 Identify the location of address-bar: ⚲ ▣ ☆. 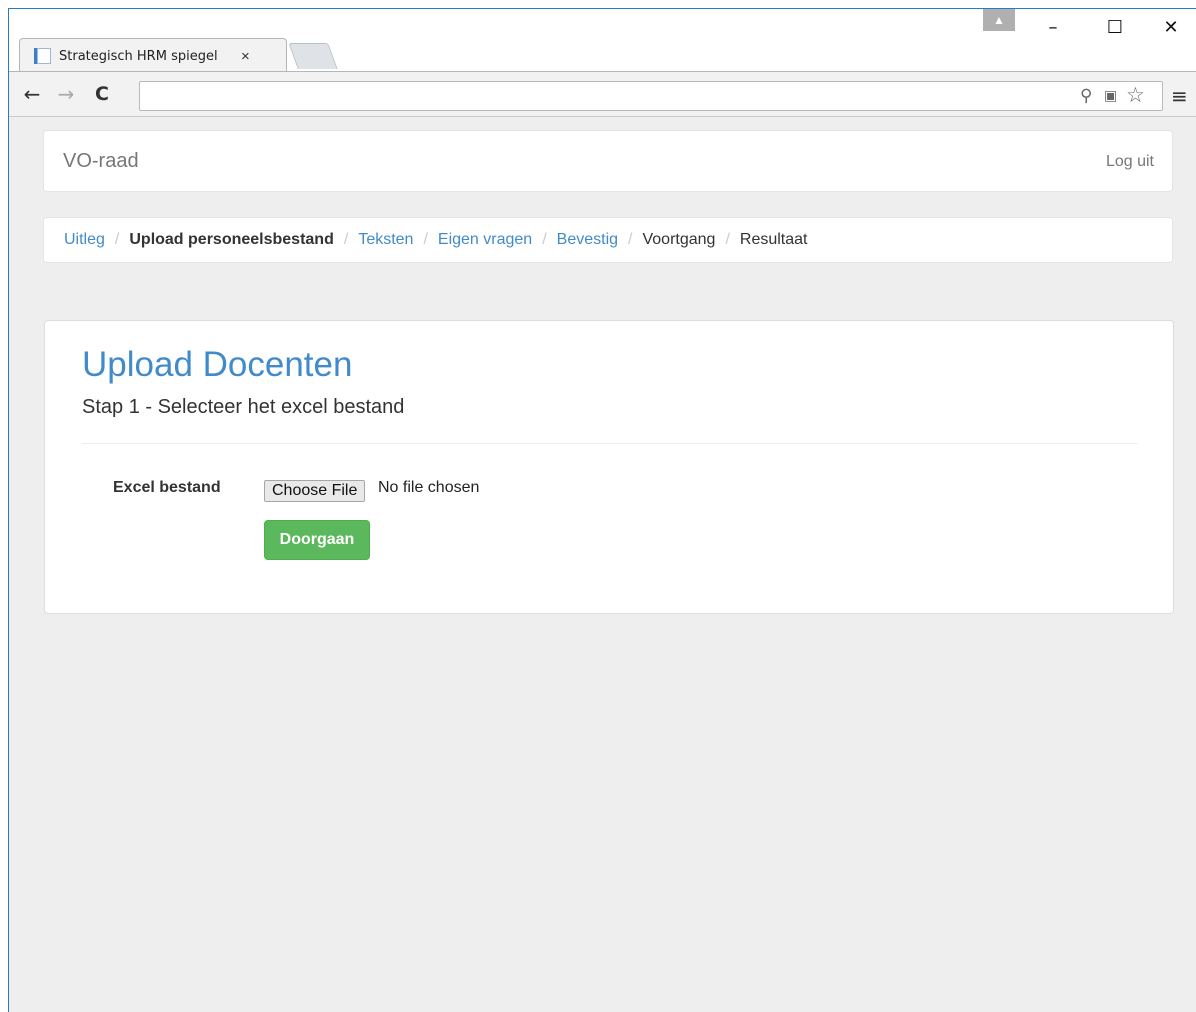
(651, 96).